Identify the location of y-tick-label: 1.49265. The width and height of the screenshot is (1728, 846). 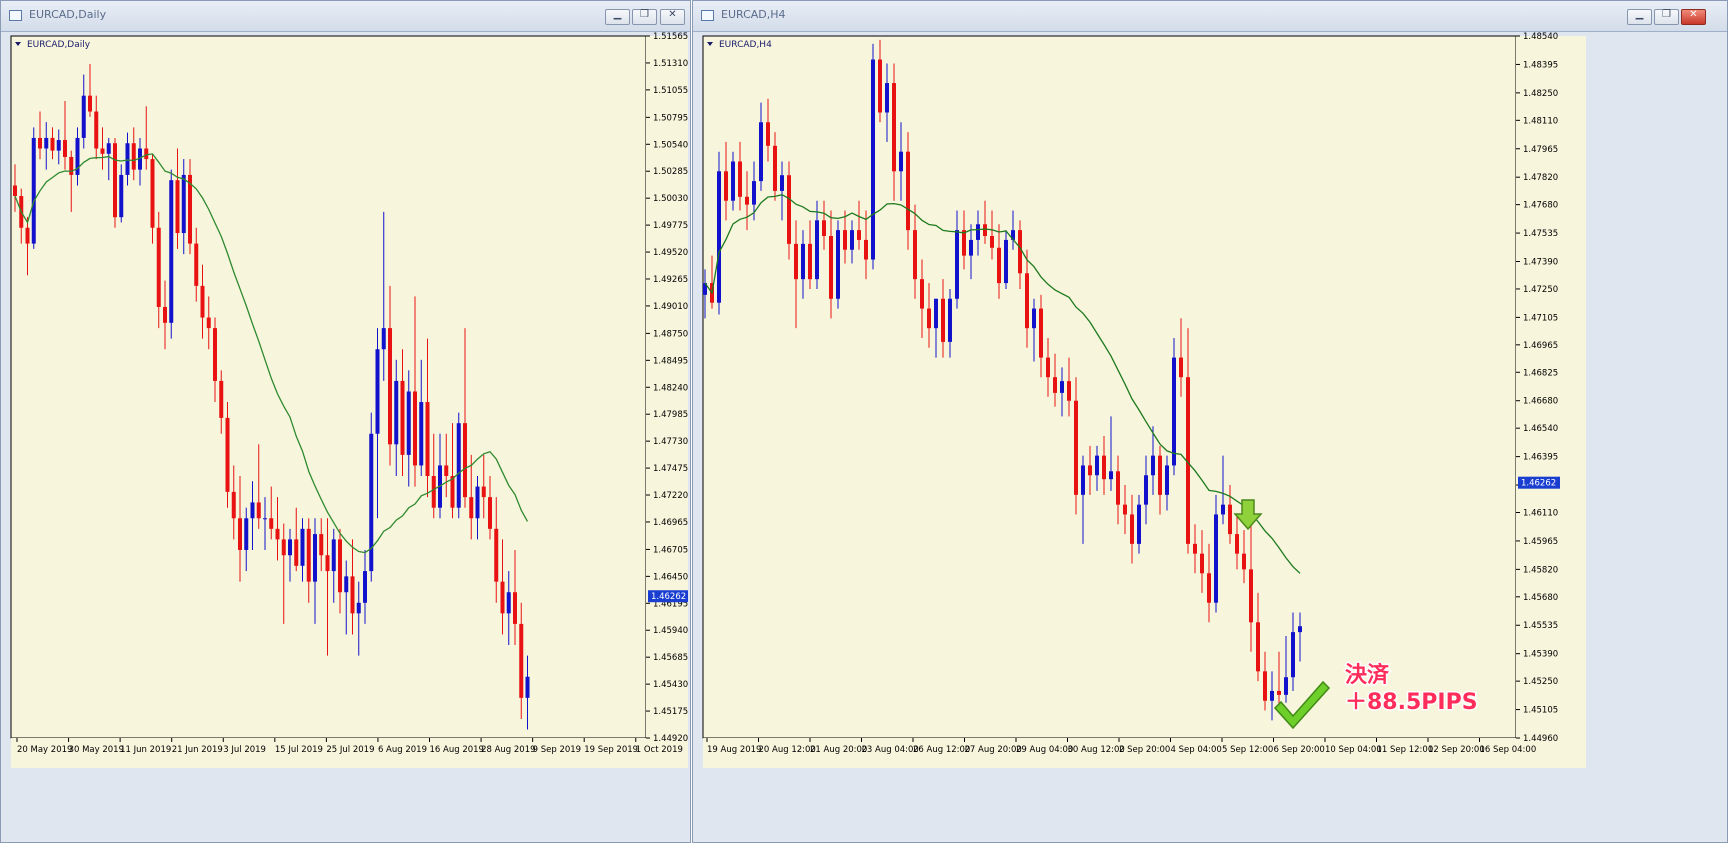
(670, 280).